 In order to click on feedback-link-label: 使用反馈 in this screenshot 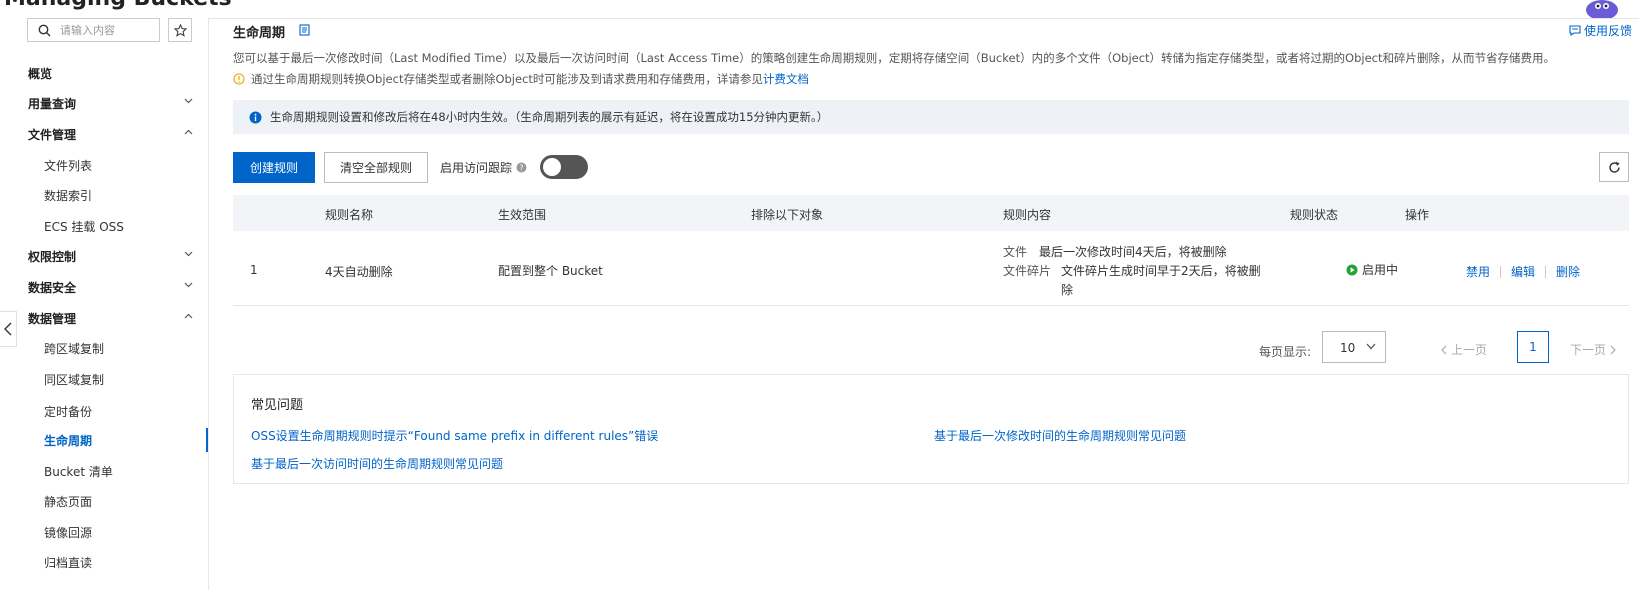, I will do `click(1608, 31)`.